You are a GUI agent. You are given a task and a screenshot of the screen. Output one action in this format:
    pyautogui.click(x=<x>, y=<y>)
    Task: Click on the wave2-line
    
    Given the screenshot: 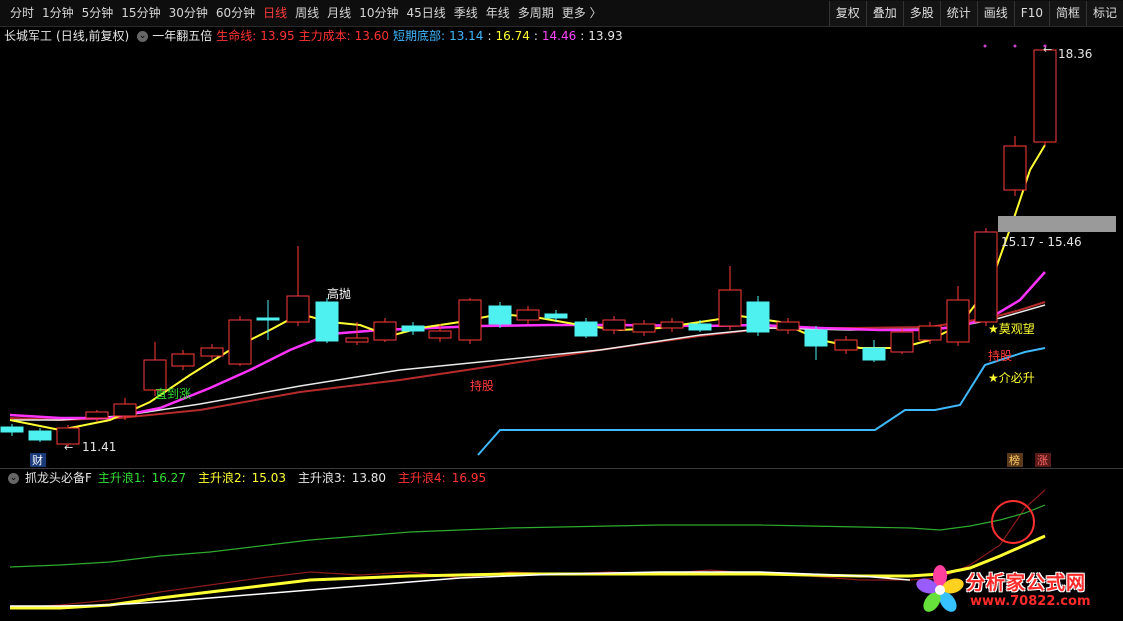 What is the action you would take?
    pyautogui.click(x=528, y=572)
    